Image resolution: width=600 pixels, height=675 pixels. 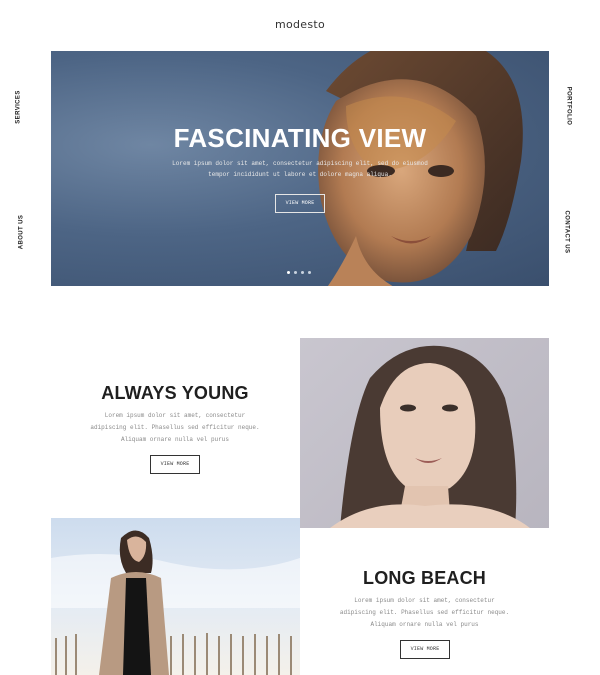 I want to click on portrait-image, so click(x=424, y=433).